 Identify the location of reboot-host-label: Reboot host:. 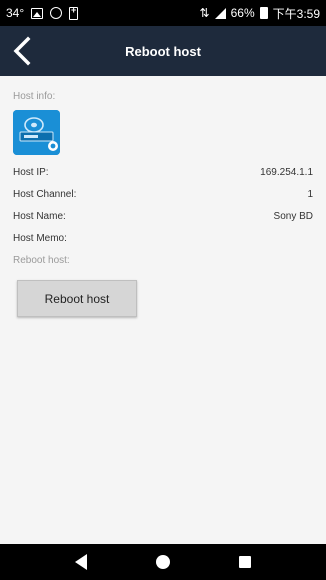
(41, 260).